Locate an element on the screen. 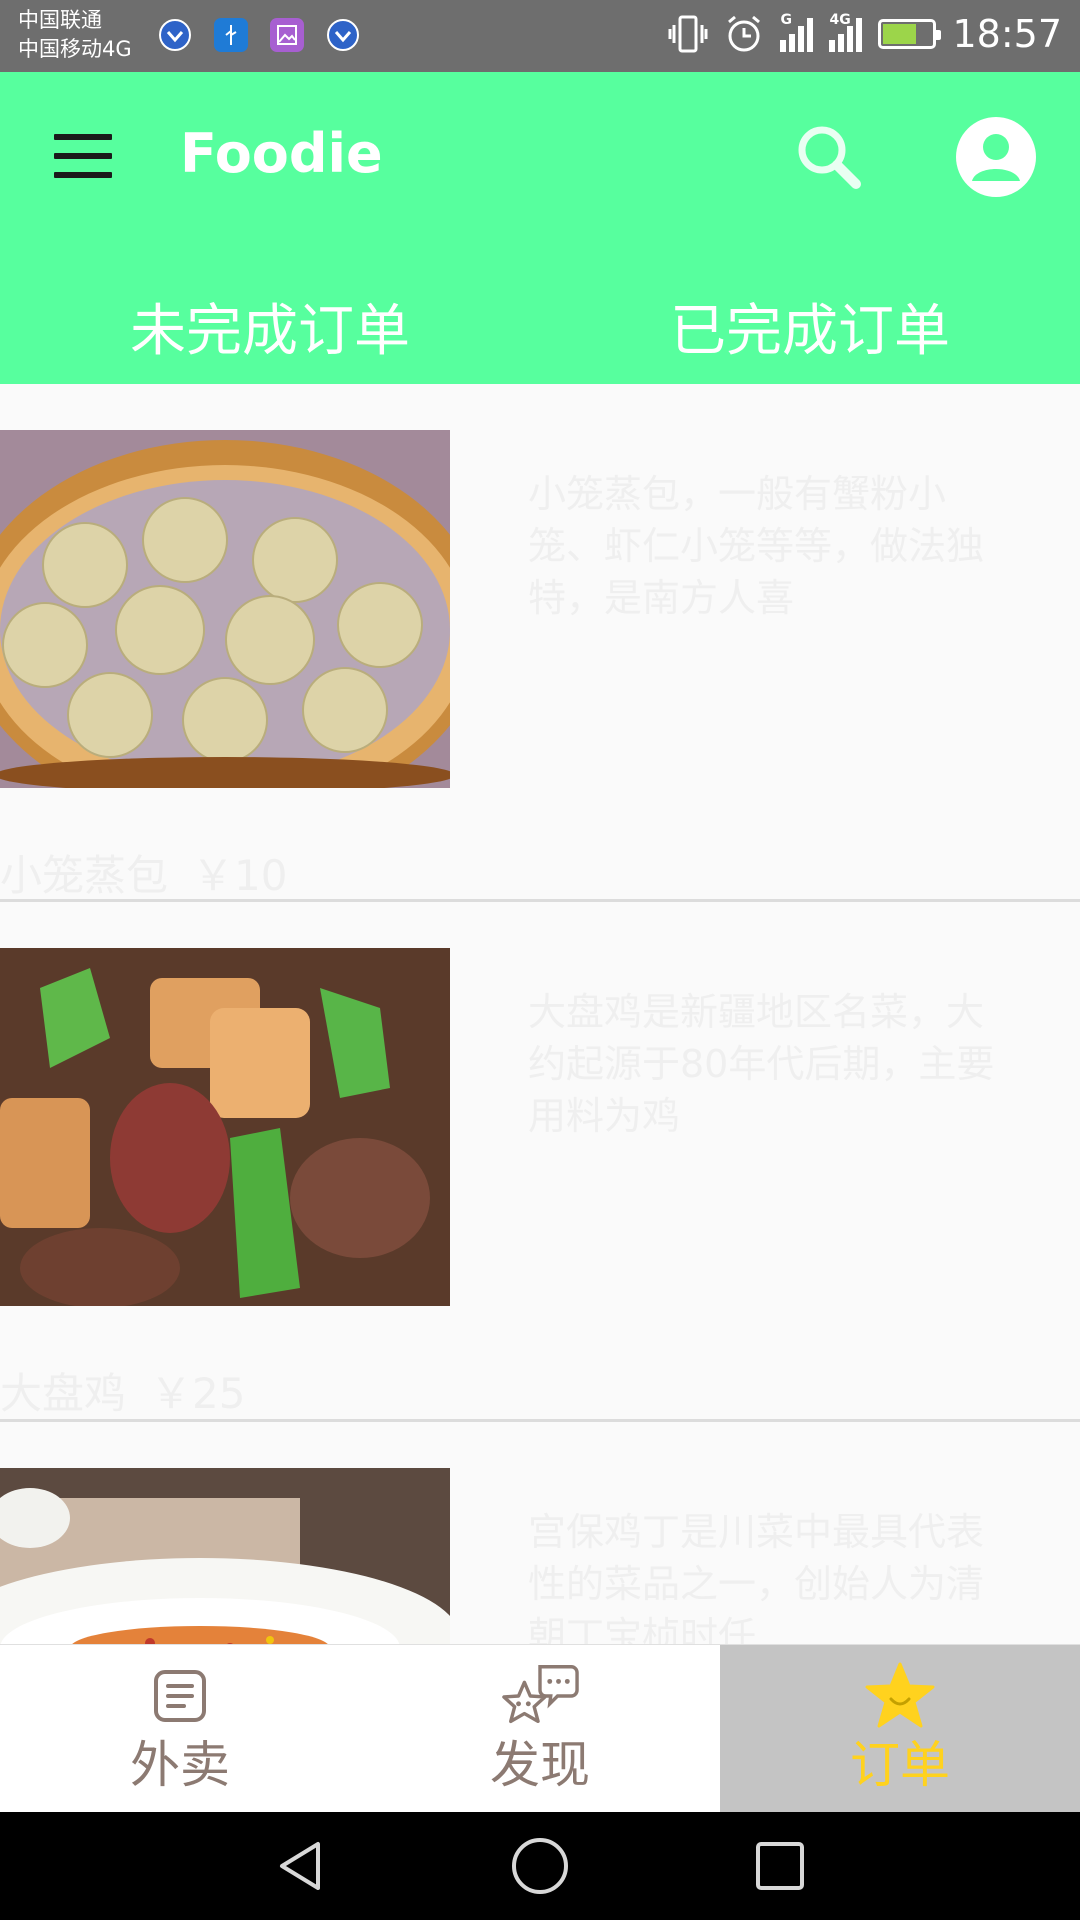 This screenshot has width=1080, height=1920. nav-discover: 发现 is located at coordinates (540, 1729).